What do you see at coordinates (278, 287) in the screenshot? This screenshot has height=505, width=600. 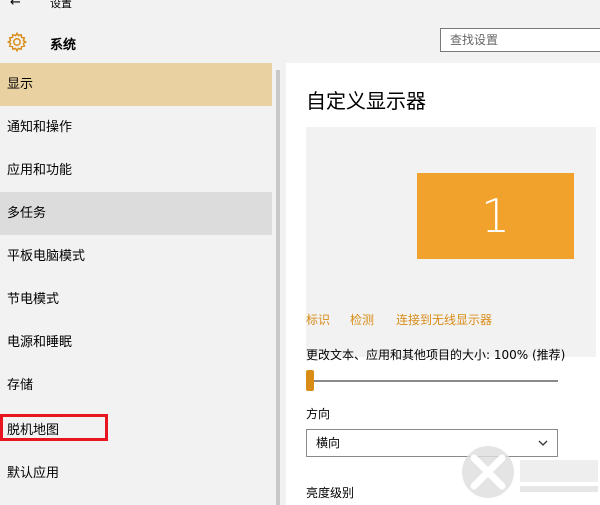 I see `sidebar-scrollbar-thumb` at bounding box center [278, 287].